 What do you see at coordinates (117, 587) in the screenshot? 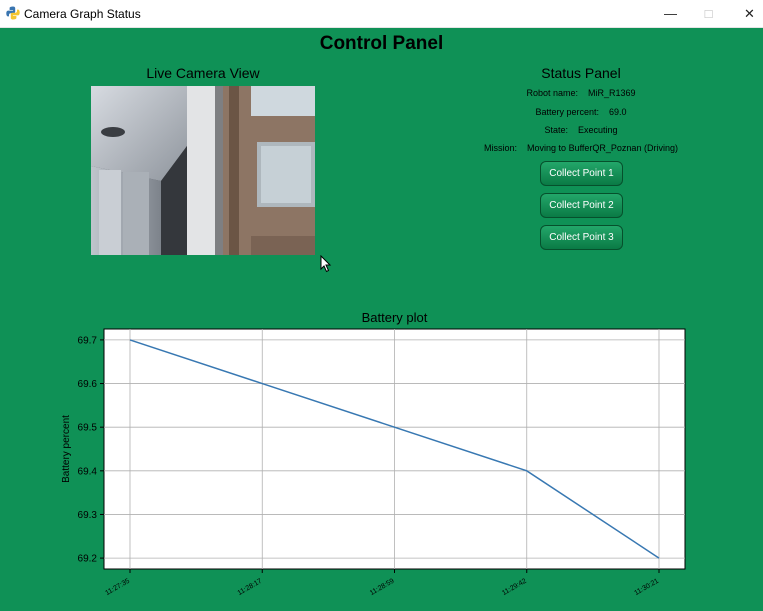
I see `x-tick-label: 11:27:35` at bounding box center [117, 587].